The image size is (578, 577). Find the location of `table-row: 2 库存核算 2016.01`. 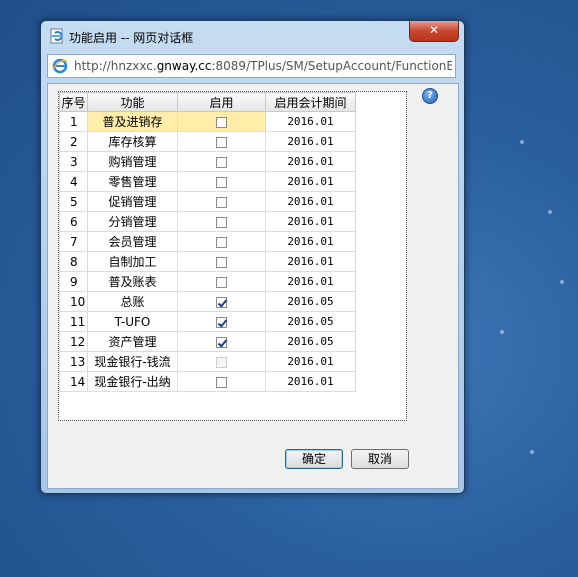

table-row: 2 库存核算 2016.01 is located at coordinates (207, 141).